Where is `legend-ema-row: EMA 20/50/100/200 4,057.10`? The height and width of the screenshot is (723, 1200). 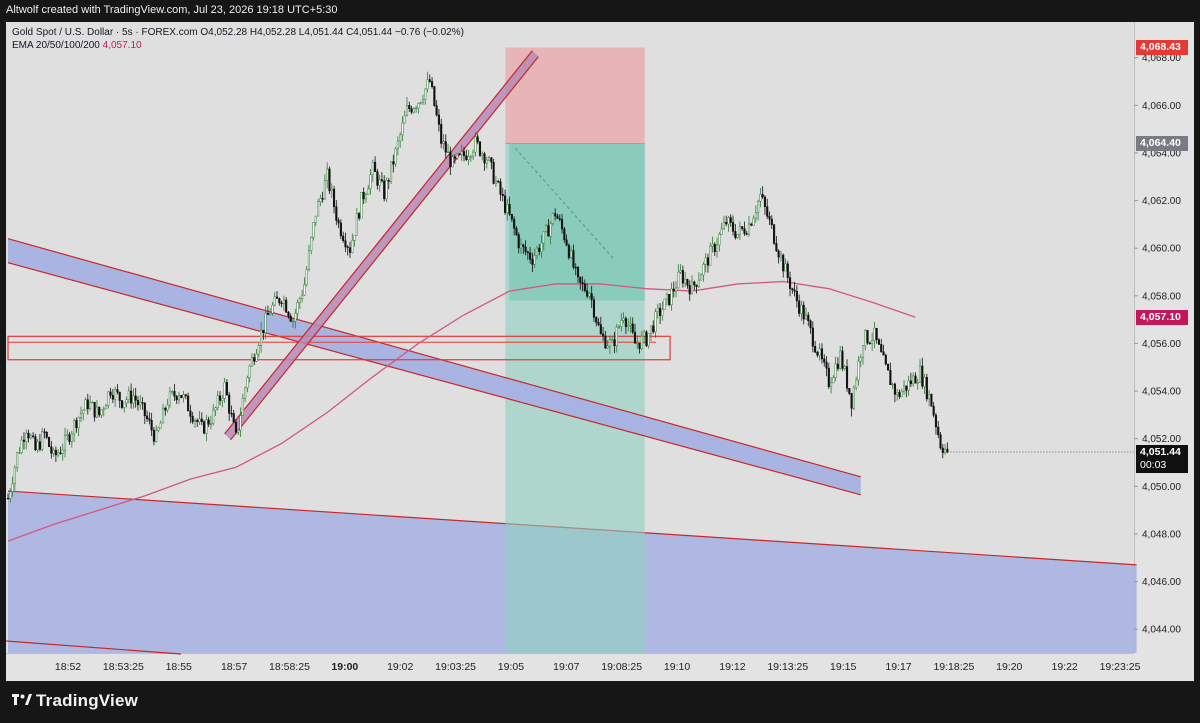
legend-ema-row: EMA 20/50/100/200 4,057.10 is located at coordinates (238, 45).